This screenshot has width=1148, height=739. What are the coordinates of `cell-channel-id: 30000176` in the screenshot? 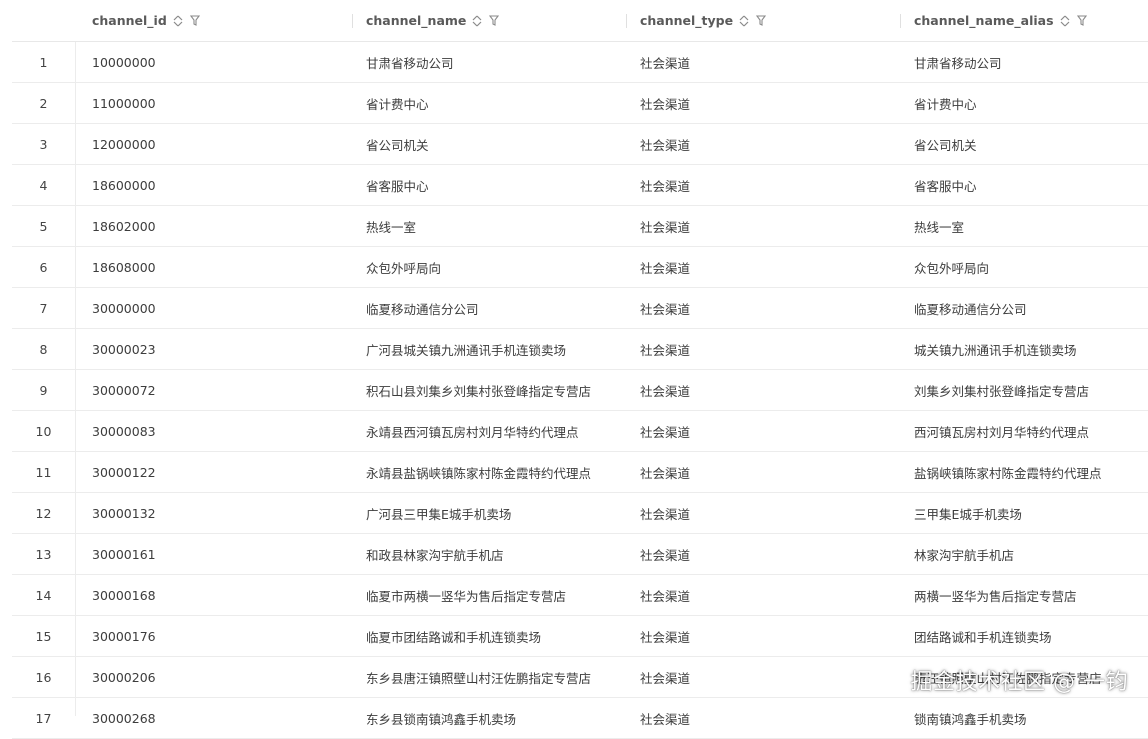 It's located at (124, 636).